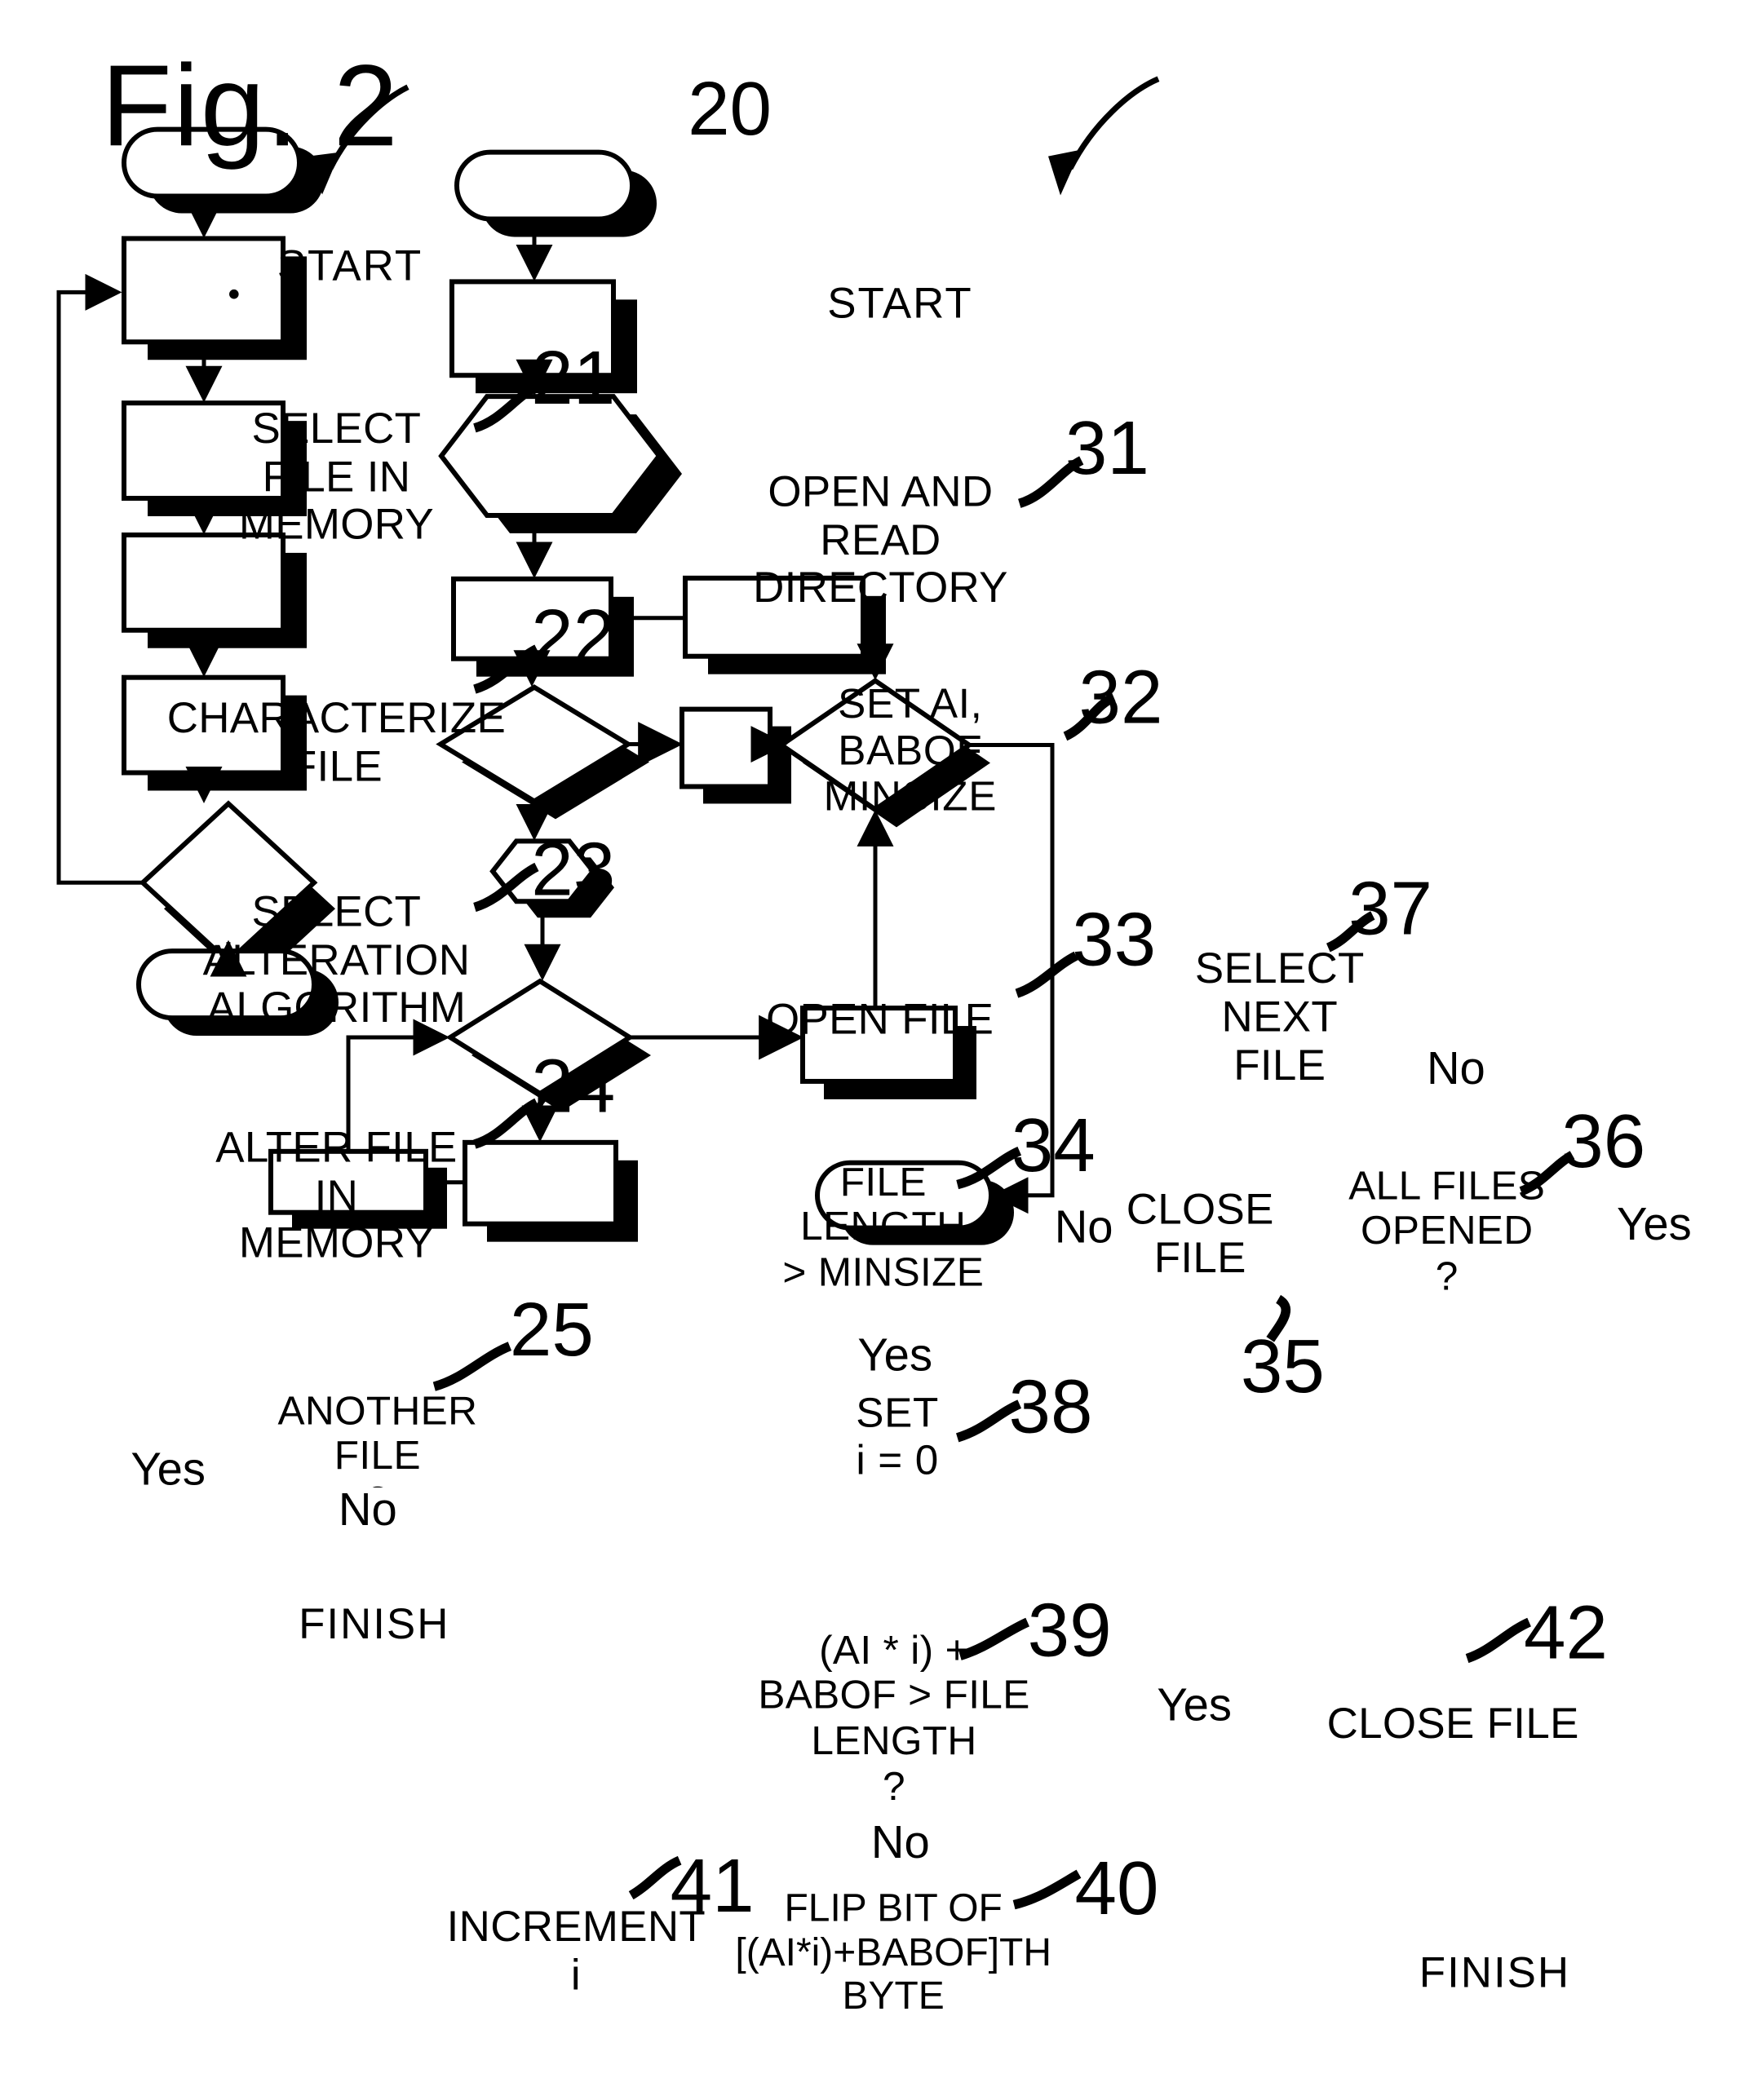 Image resolution: width=1753 pixels, height=2100 pixels. What do you see at coordinates (1282, 1365) in the screenshot?
I see `fig3-ref-numeral-35: 35` at bounding box center [1282, 1365].